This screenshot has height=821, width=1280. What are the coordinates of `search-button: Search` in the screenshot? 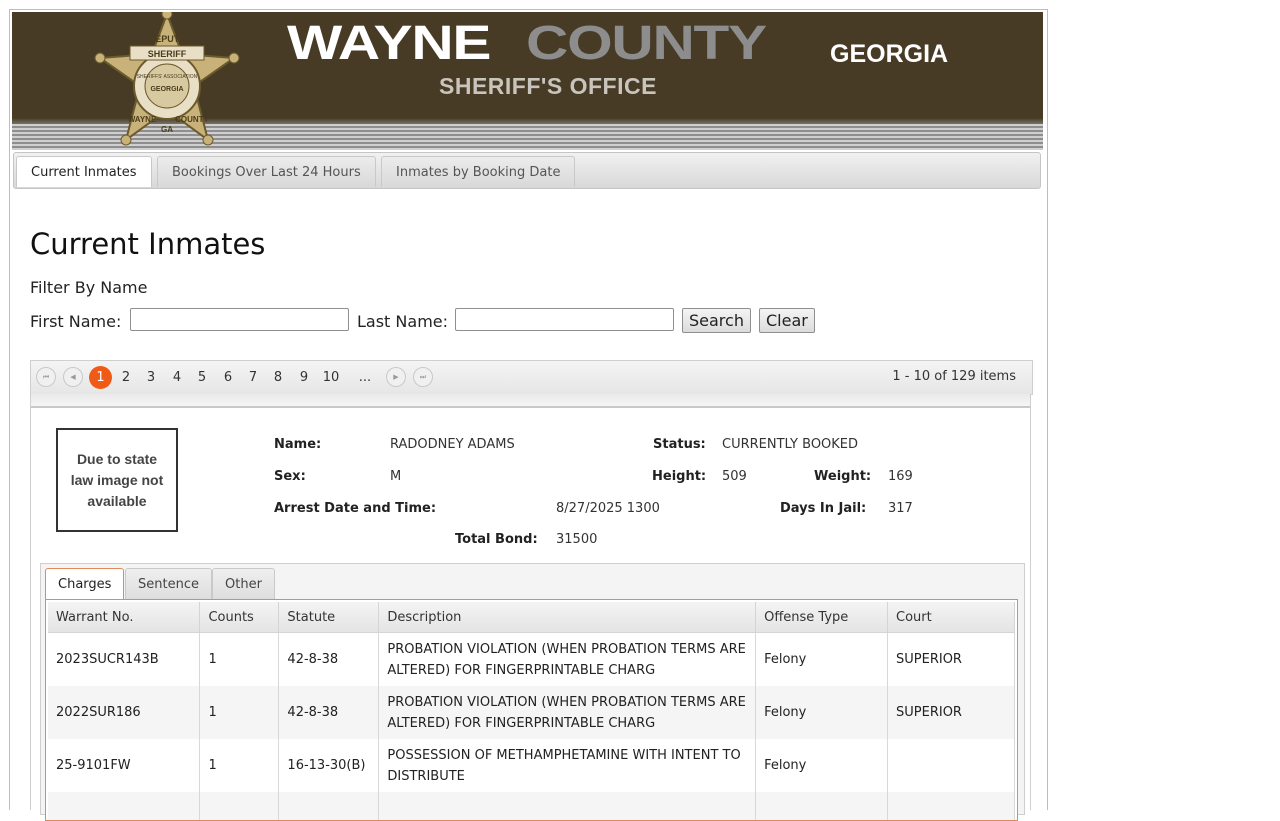 It's located at (716, 320).